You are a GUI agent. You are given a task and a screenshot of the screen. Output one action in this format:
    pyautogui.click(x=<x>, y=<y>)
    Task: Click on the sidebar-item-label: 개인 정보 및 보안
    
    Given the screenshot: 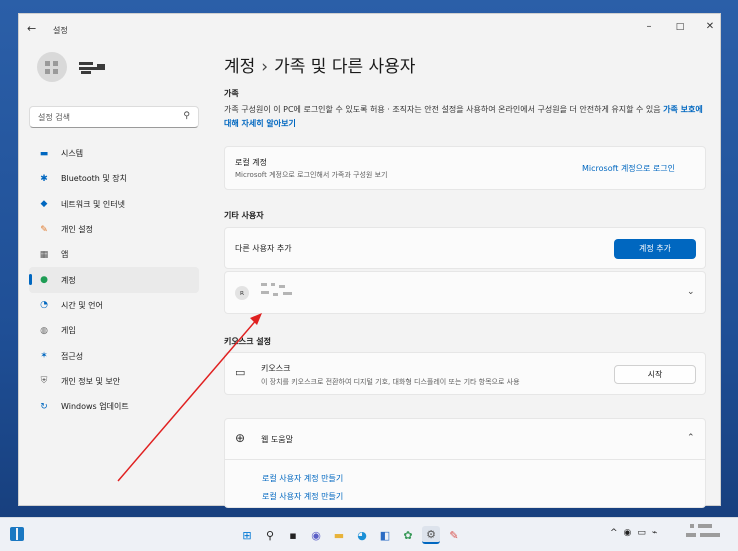 What is the action you would take?
    pyautogui.click(x=91, y=381)
    